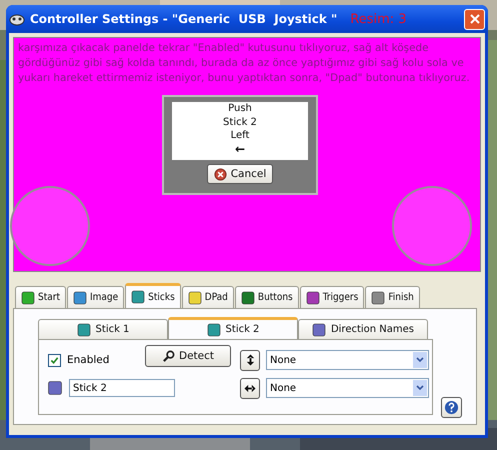 This screenshot has width=497, height=450. I want to click on enabled-checkbox, so click(54, 360).